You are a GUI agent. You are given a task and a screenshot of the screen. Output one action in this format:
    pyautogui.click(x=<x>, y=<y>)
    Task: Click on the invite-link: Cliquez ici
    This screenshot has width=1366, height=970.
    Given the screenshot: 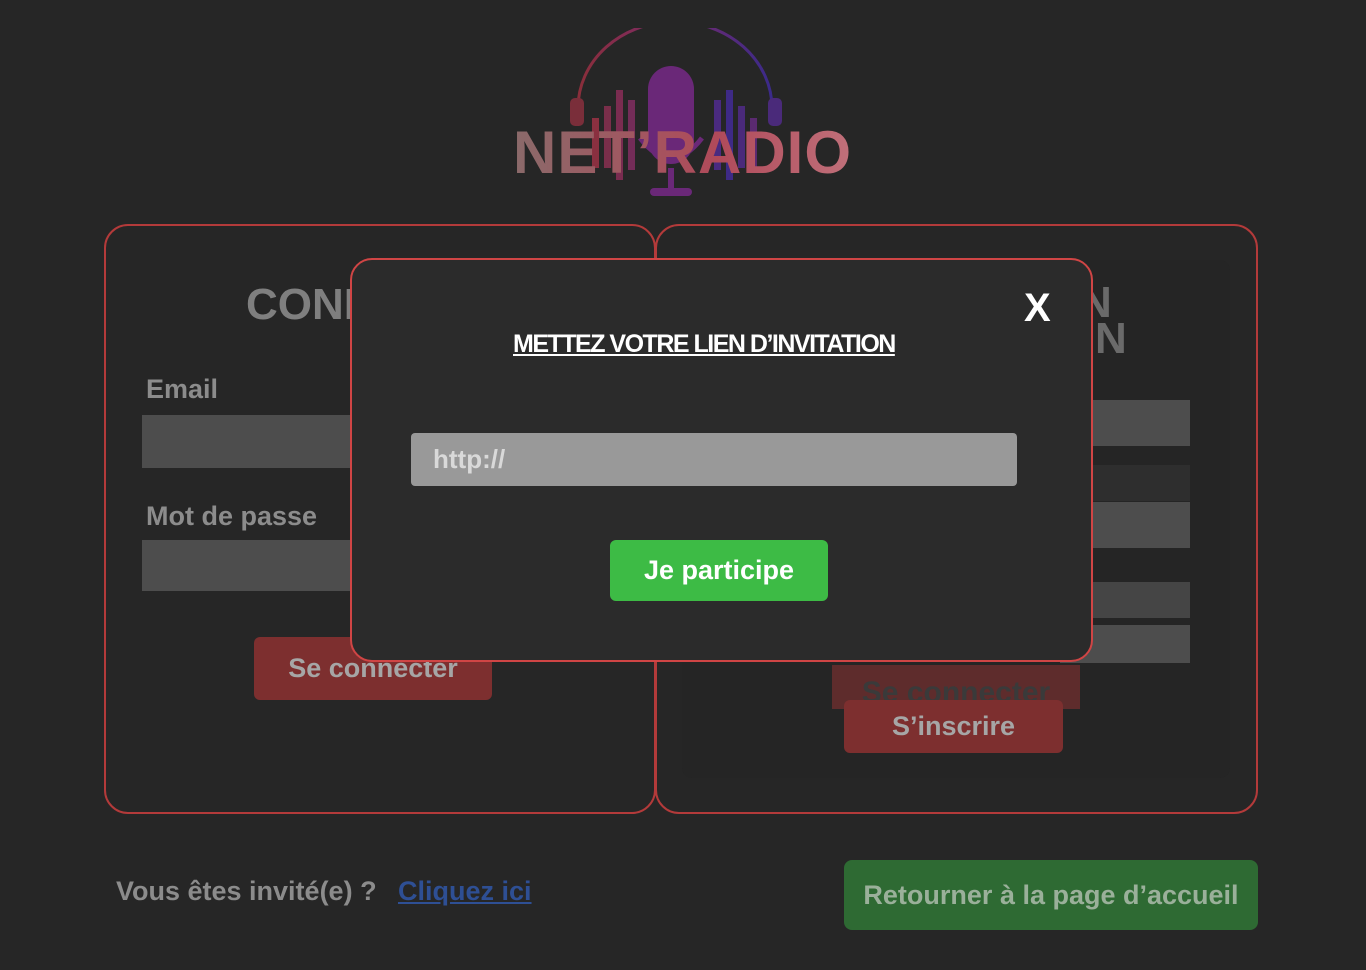 What is the action you would take?
    pyautogui.click(x=465, y=891)
    